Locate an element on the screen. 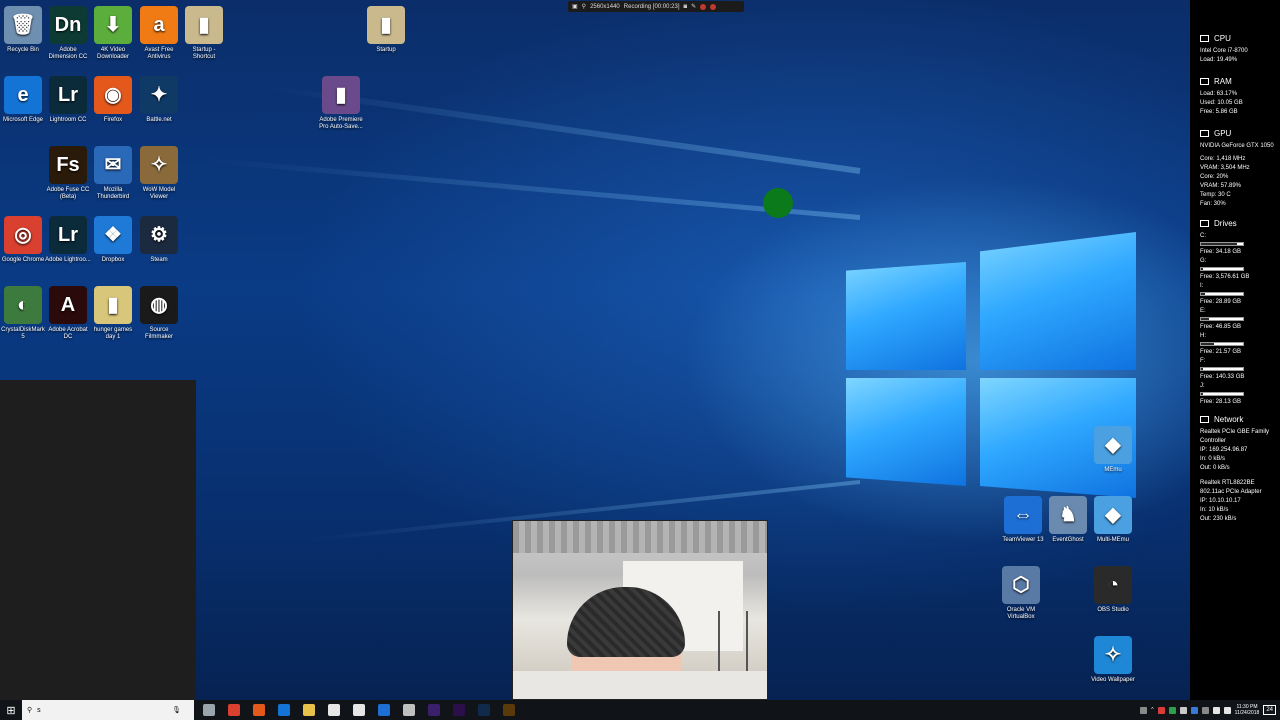 Image resolution: width=1280 pixels, height=720 pixels. cpu-icon is located at coordinates (1204, 38).